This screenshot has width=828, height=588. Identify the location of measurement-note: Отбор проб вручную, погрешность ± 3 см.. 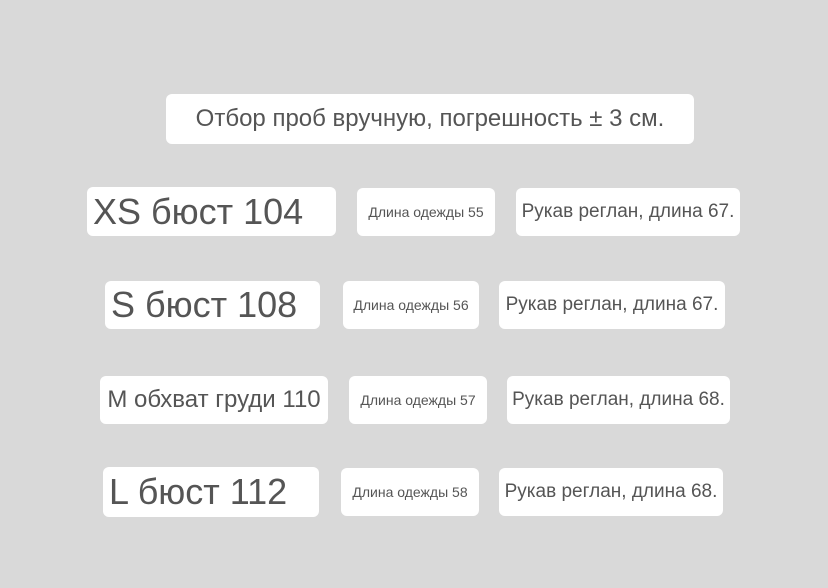
(430, 119).